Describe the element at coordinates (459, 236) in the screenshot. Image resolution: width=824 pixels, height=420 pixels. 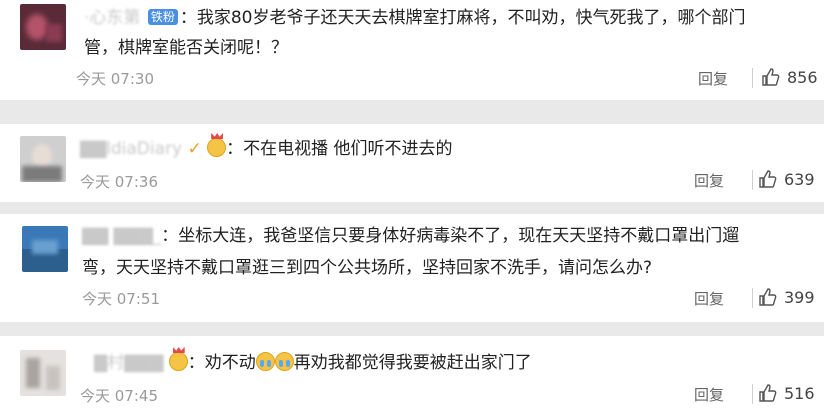
I see `comment-line-1: 坐标大连，我爸坚信只要身体好病毒染不了，现在天天坚持不戴口罩出门遛` at that location.